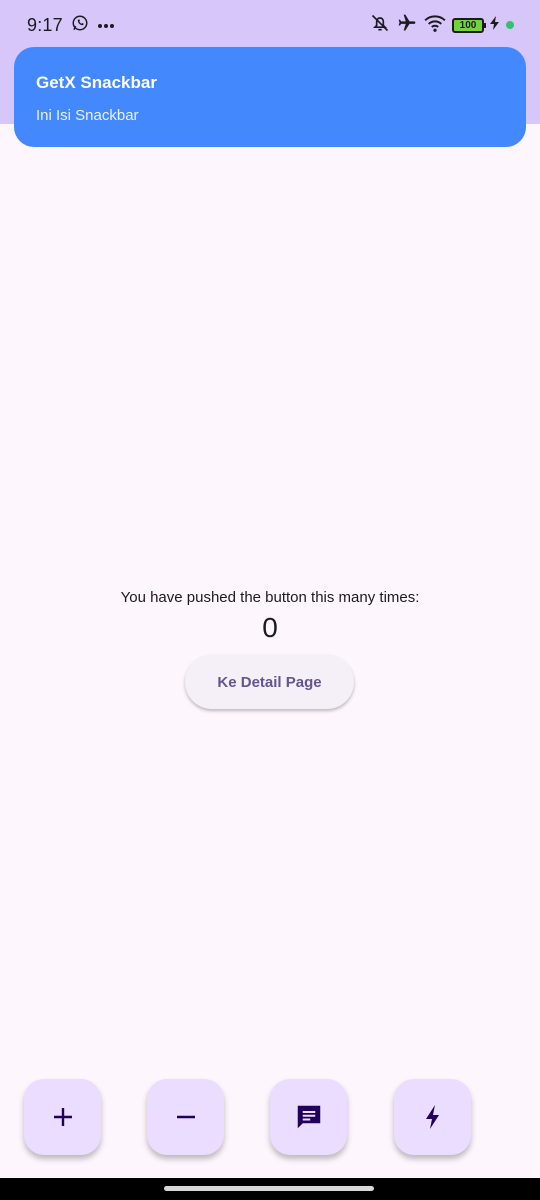 Image resolution: width=540 pixels, height=1200 pixels. Describe the element at coordinates (270, 97) in the screenshot. I see `snackbar: GetX Snackbar Ini Isi Snackbar` at that location.